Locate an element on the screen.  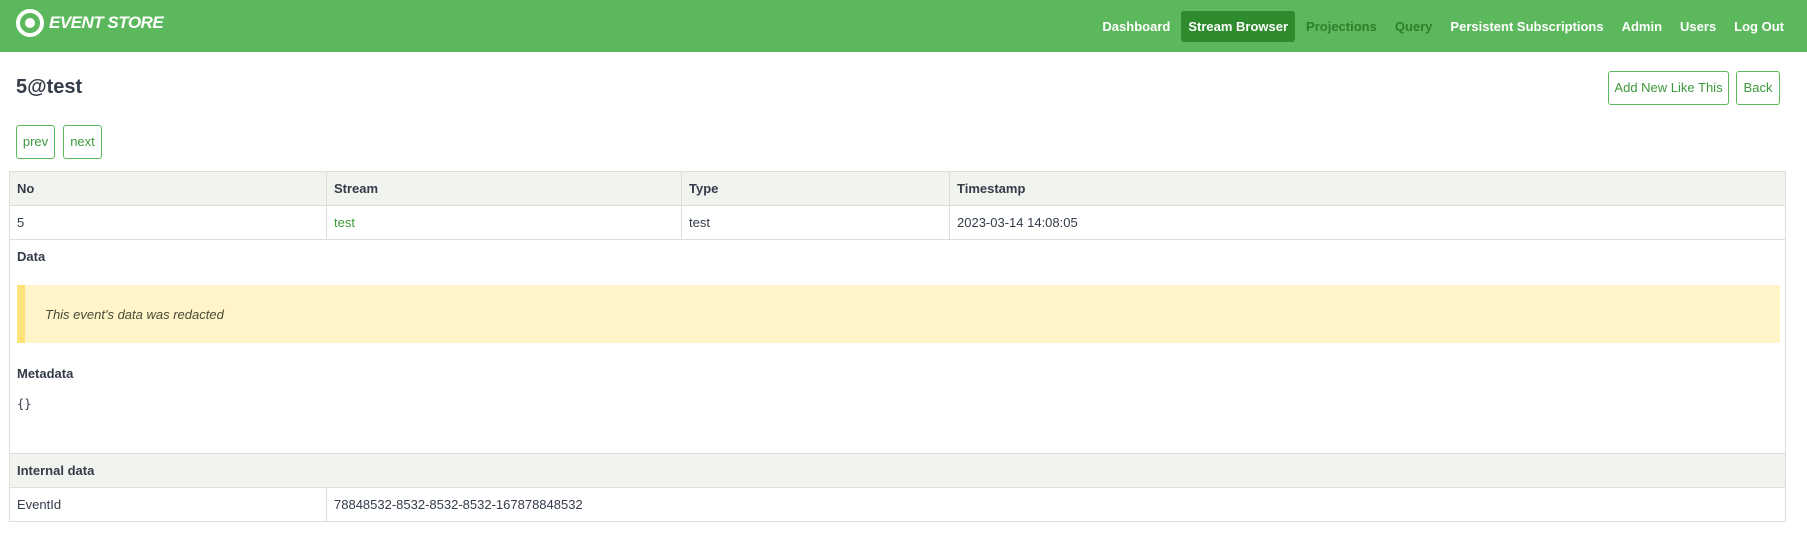
event-store-logo-icon is located at coordinates (30, 23).